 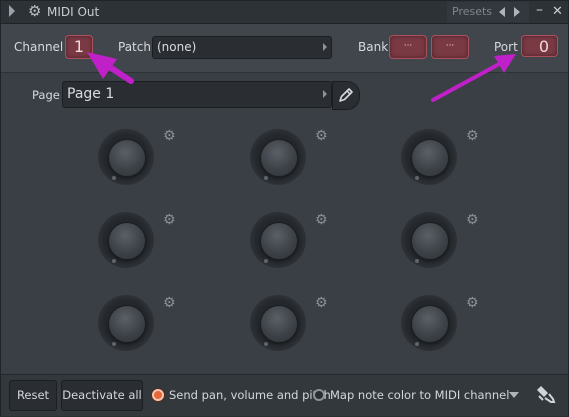 I want to click on port-arrow-icon, so click(x=473, y=78).